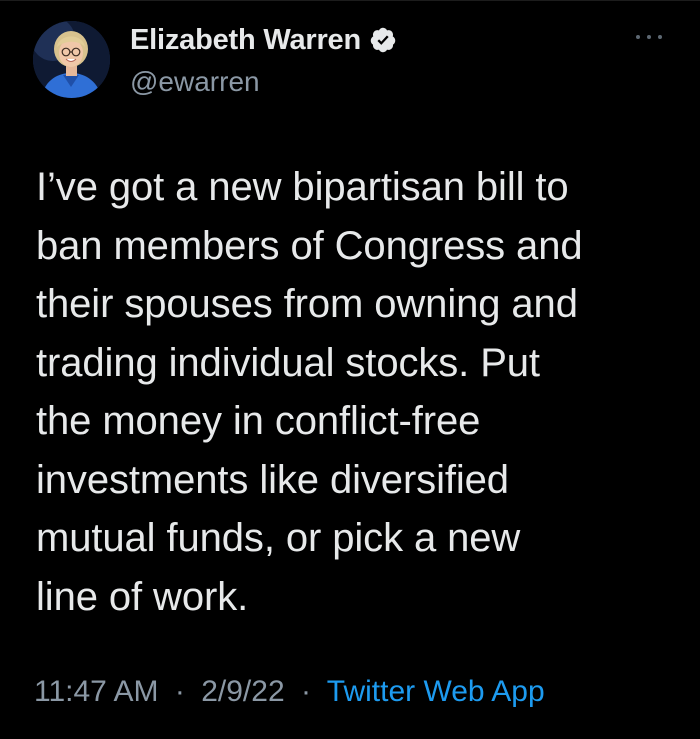  I want to click on verified-badge-icon, so click(383, 40).